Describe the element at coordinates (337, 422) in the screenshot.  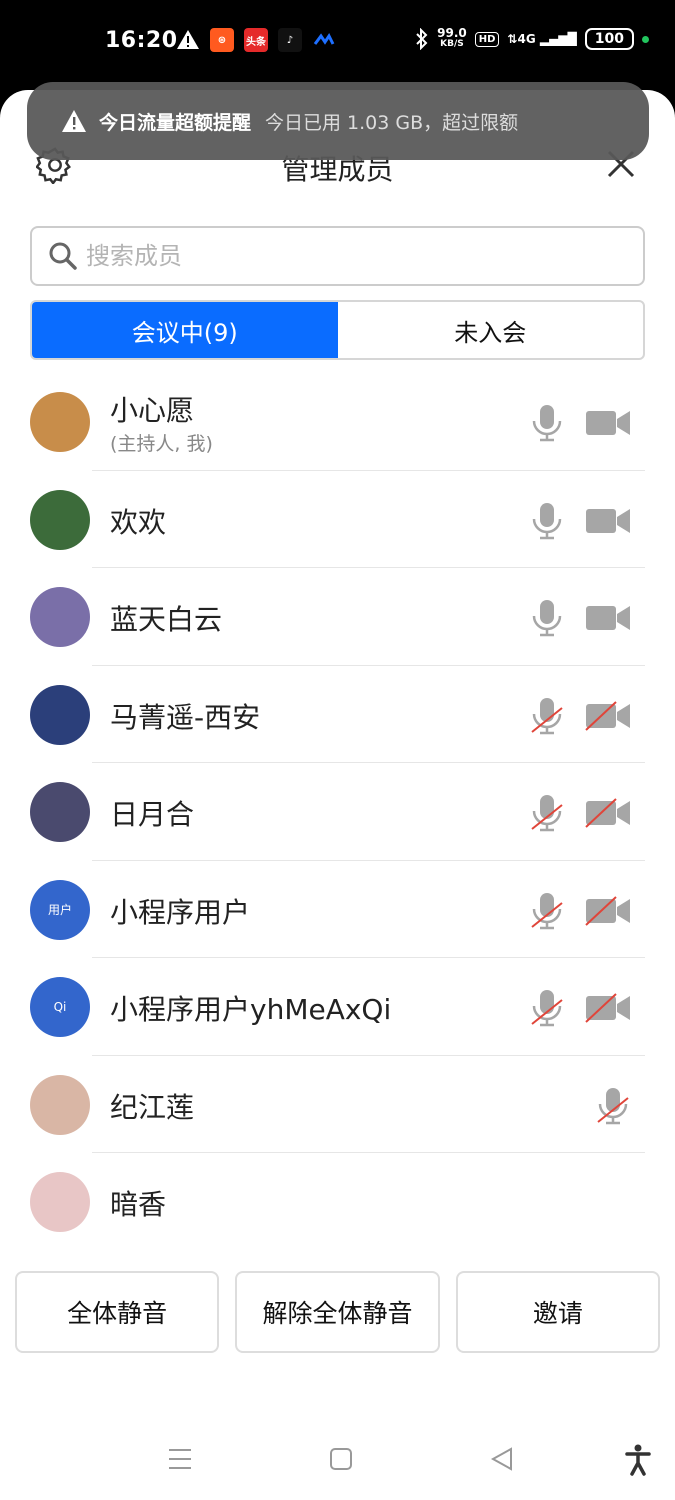
I see `member-row: 小心愿 (主持人, 我)` at that location.